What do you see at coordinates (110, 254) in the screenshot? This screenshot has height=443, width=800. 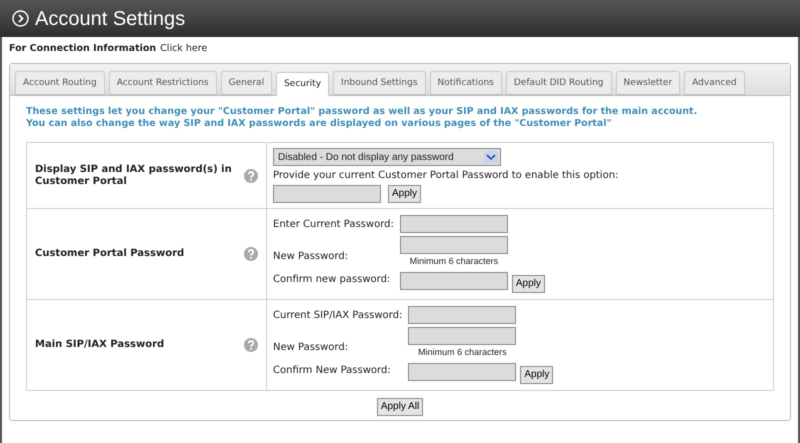 I see `section-label: Customer Portal Password` at bounding box center [110, 254].